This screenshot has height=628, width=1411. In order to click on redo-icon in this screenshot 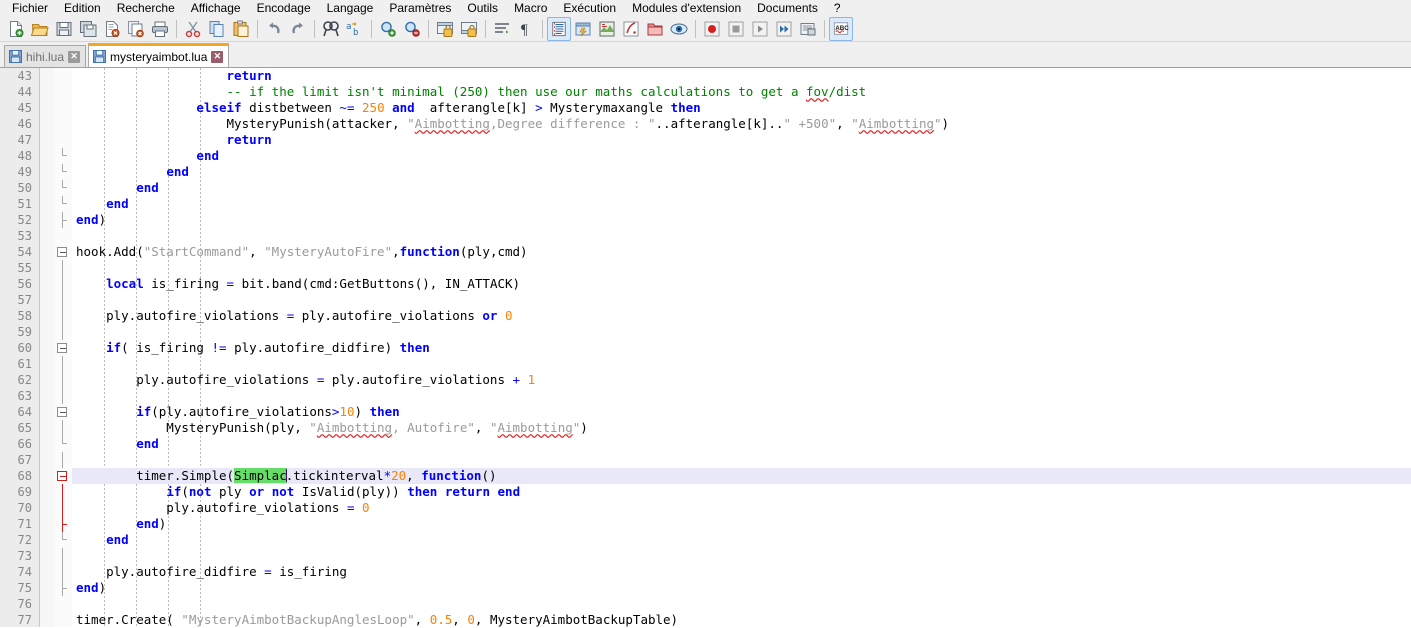, I will do `click(298, 29)`.